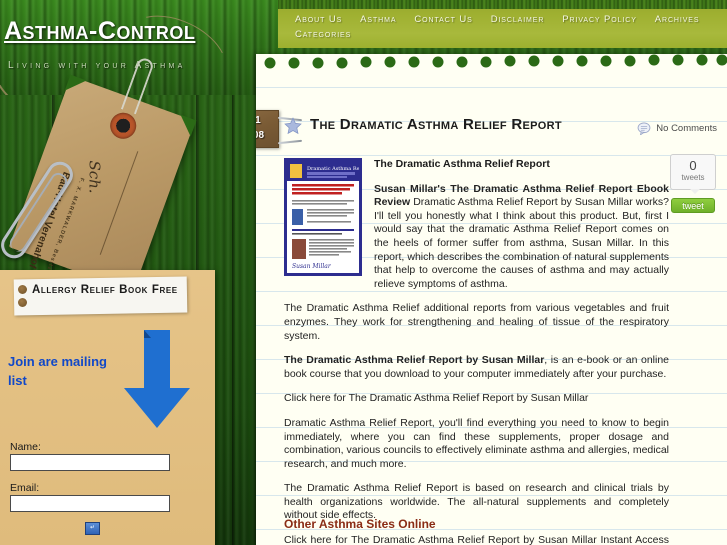  What do you see at coordinates (360, 524) in the screenshot?
I see `other-sites-heading: Other Asthma Sites Online` at bounding box center [360, 524].